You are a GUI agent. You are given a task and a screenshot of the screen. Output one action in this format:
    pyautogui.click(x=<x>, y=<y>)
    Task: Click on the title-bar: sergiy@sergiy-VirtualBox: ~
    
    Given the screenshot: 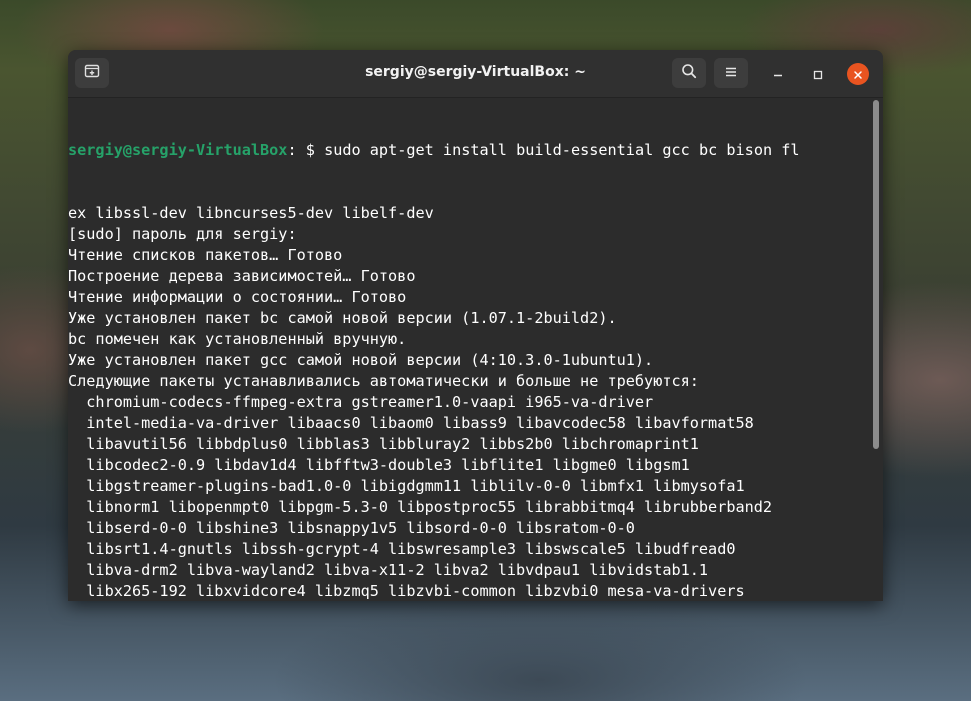 What is the action you would take?
    pyautogui.click(x=475, y=74)
    